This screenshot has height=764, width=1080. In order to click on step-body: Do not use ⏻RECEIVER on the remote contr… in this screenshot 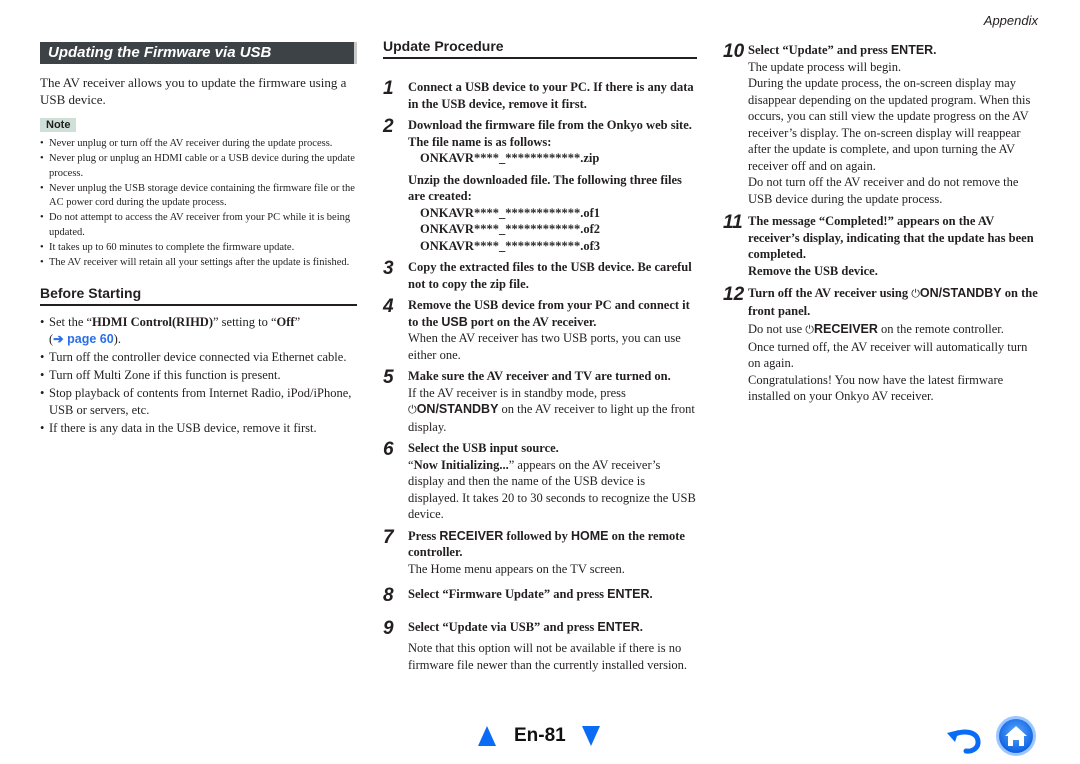, I will do `click(894, 330)`.